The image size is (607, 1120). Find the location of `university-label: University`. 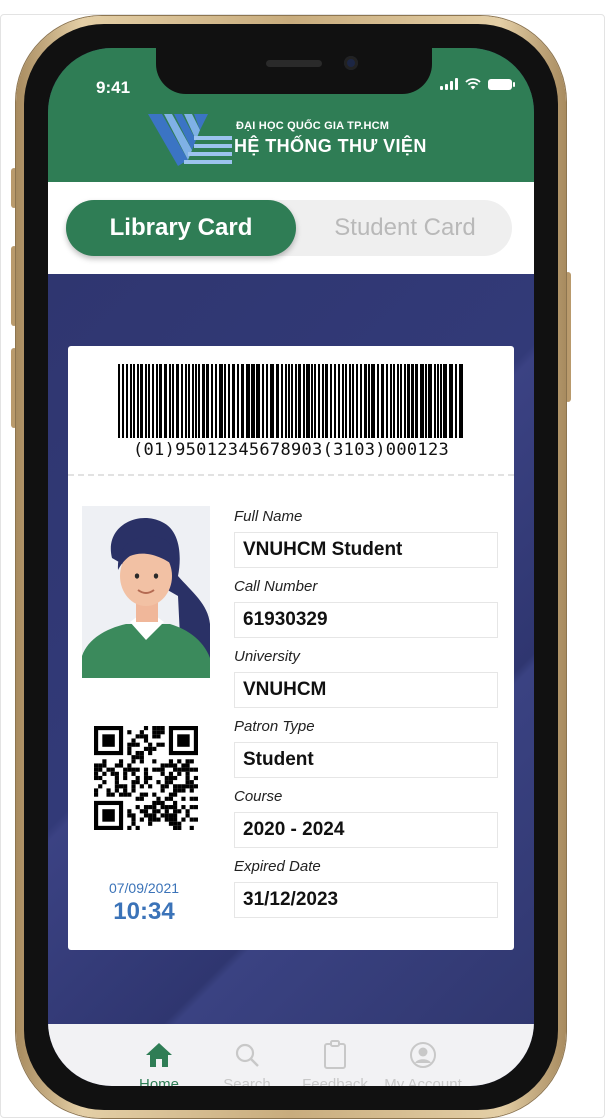

university-label: University is located at coordinates (267, 656).